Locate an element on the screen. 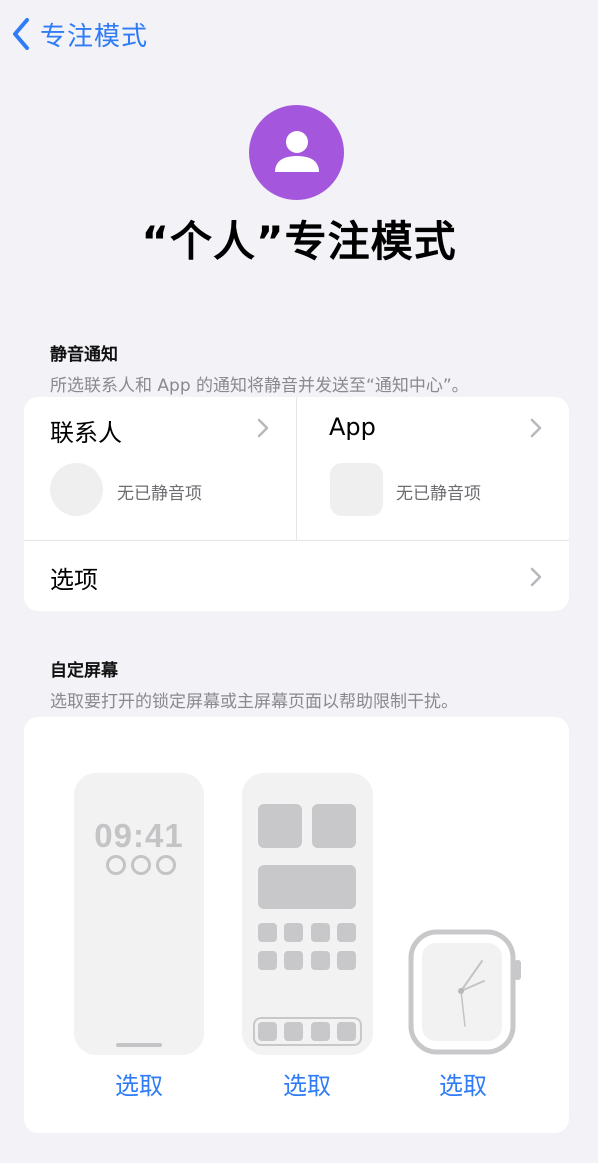  options-label: 选项 is located at coordinates (74, 580).